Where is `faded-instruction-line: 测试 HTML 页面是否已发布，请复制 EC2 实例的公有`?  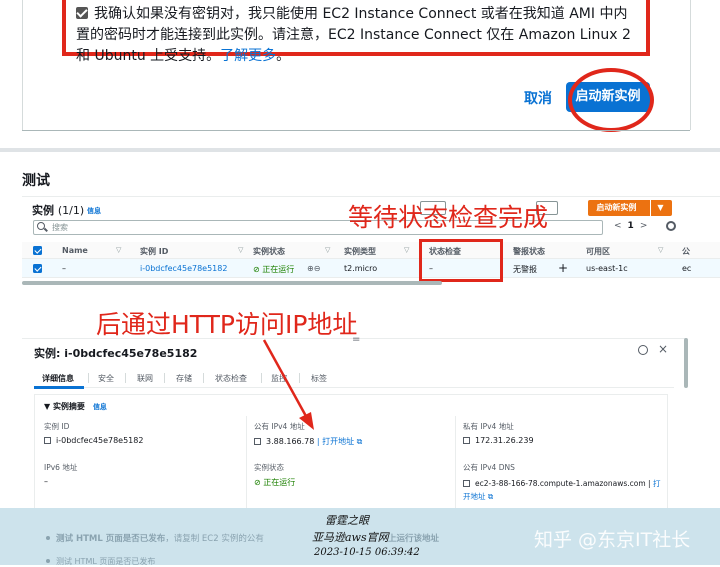
faded-instruction-line: 测试 HTML 页面是否已发布，请复制 EC2 实例的公有 is located at coordinates (155, 538).